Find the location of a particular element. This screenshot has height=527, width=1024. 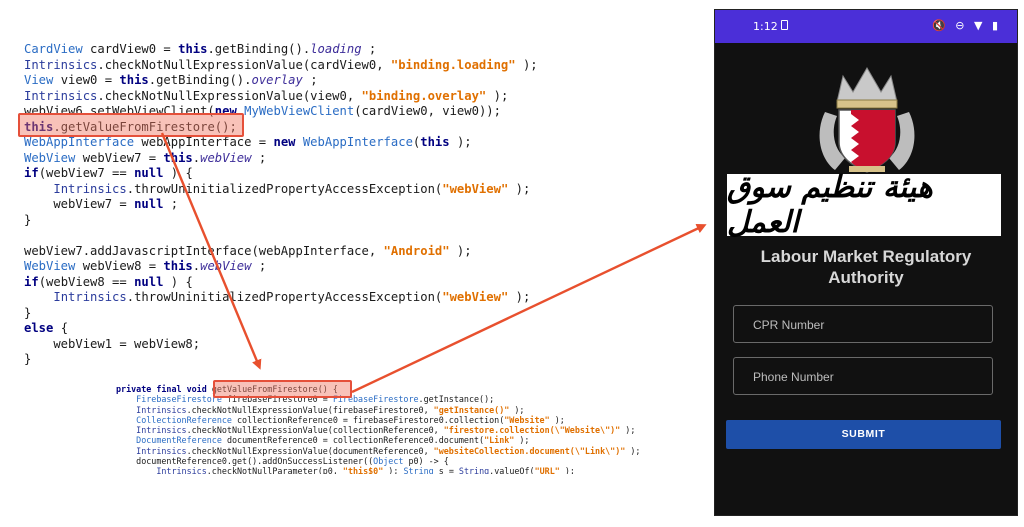

code-token: webAppInterface = is located at coordinates (207, 142).